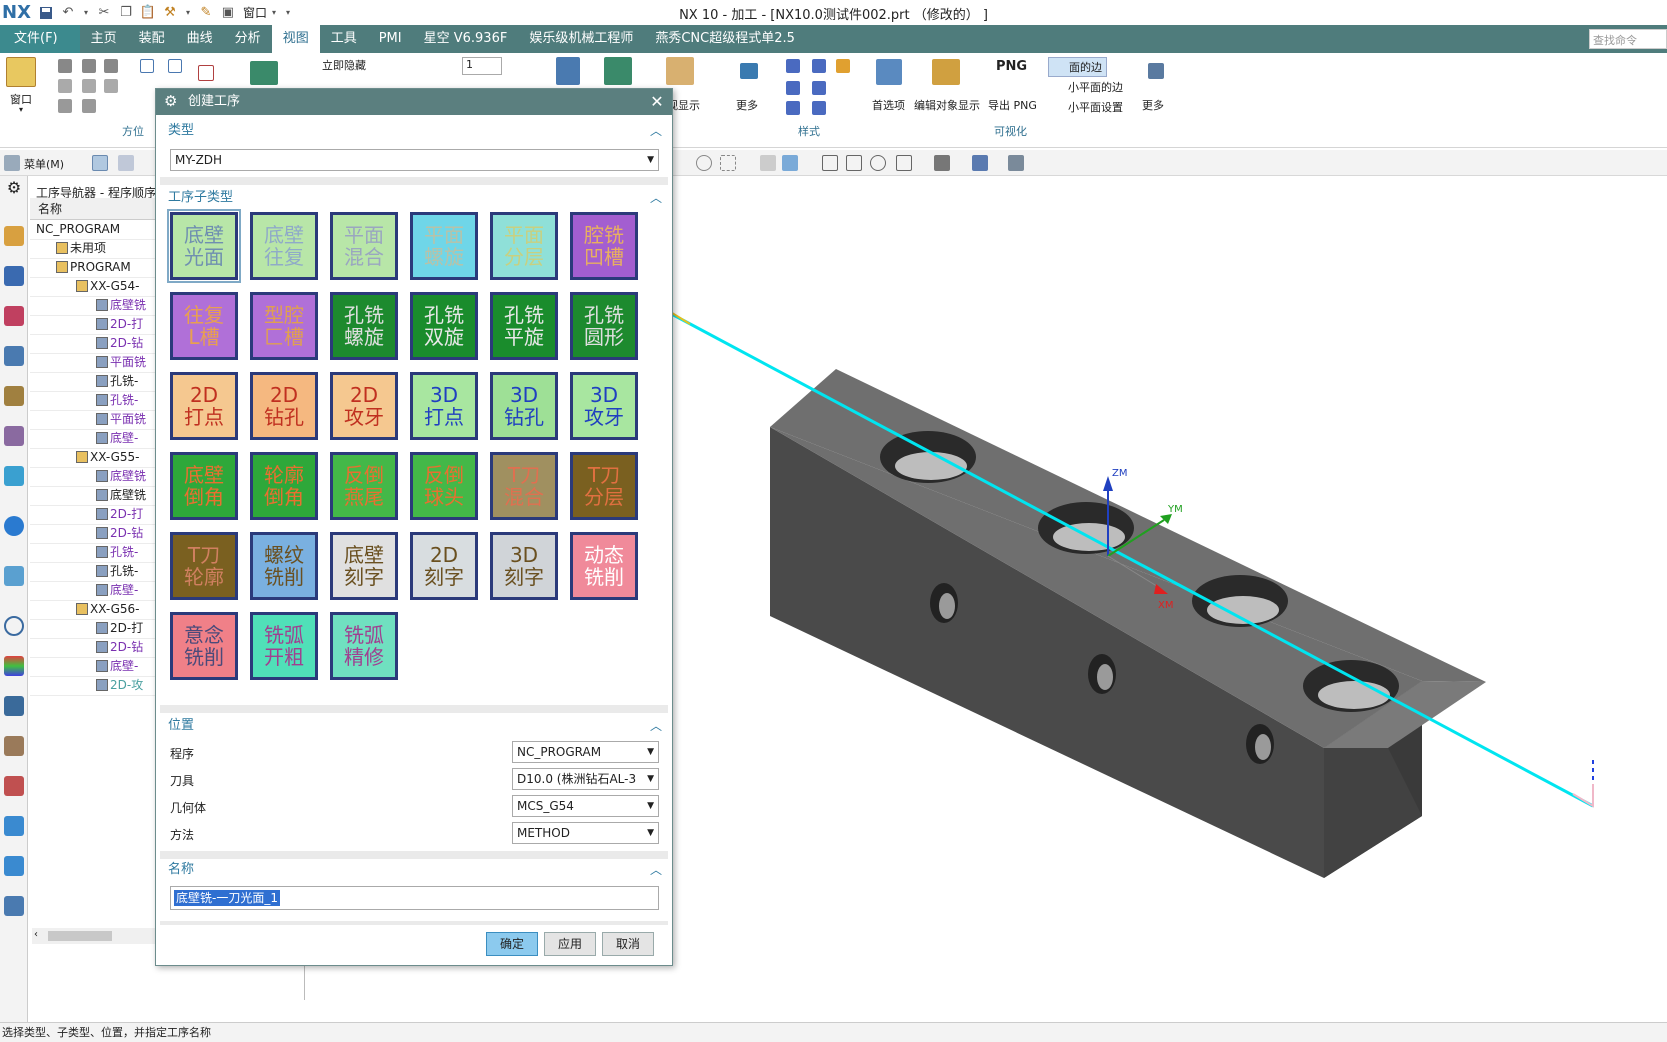 The image size is (1667, 1042). Describe the element at coordinates (147, 66) in the screenshot. I see `view-fit-icon` at that location.